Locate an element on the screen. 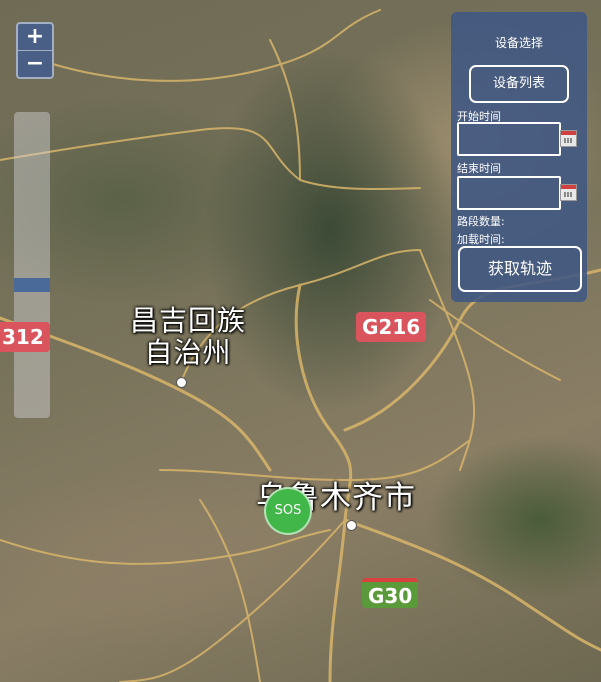 This screenshot has height=682, width=601. sos-marker: SOS is located at coordinates (288, 511).